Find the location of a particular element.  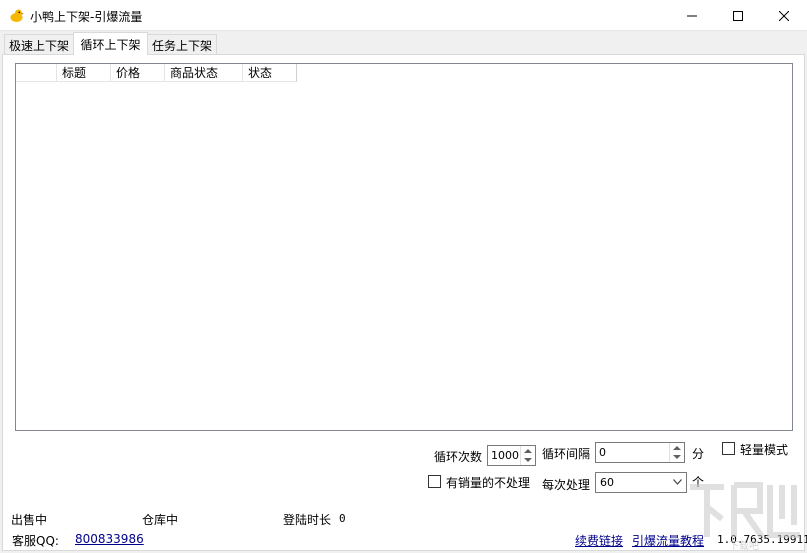

loop-count-label: 循环次数 is located at coordinates (458, 457).